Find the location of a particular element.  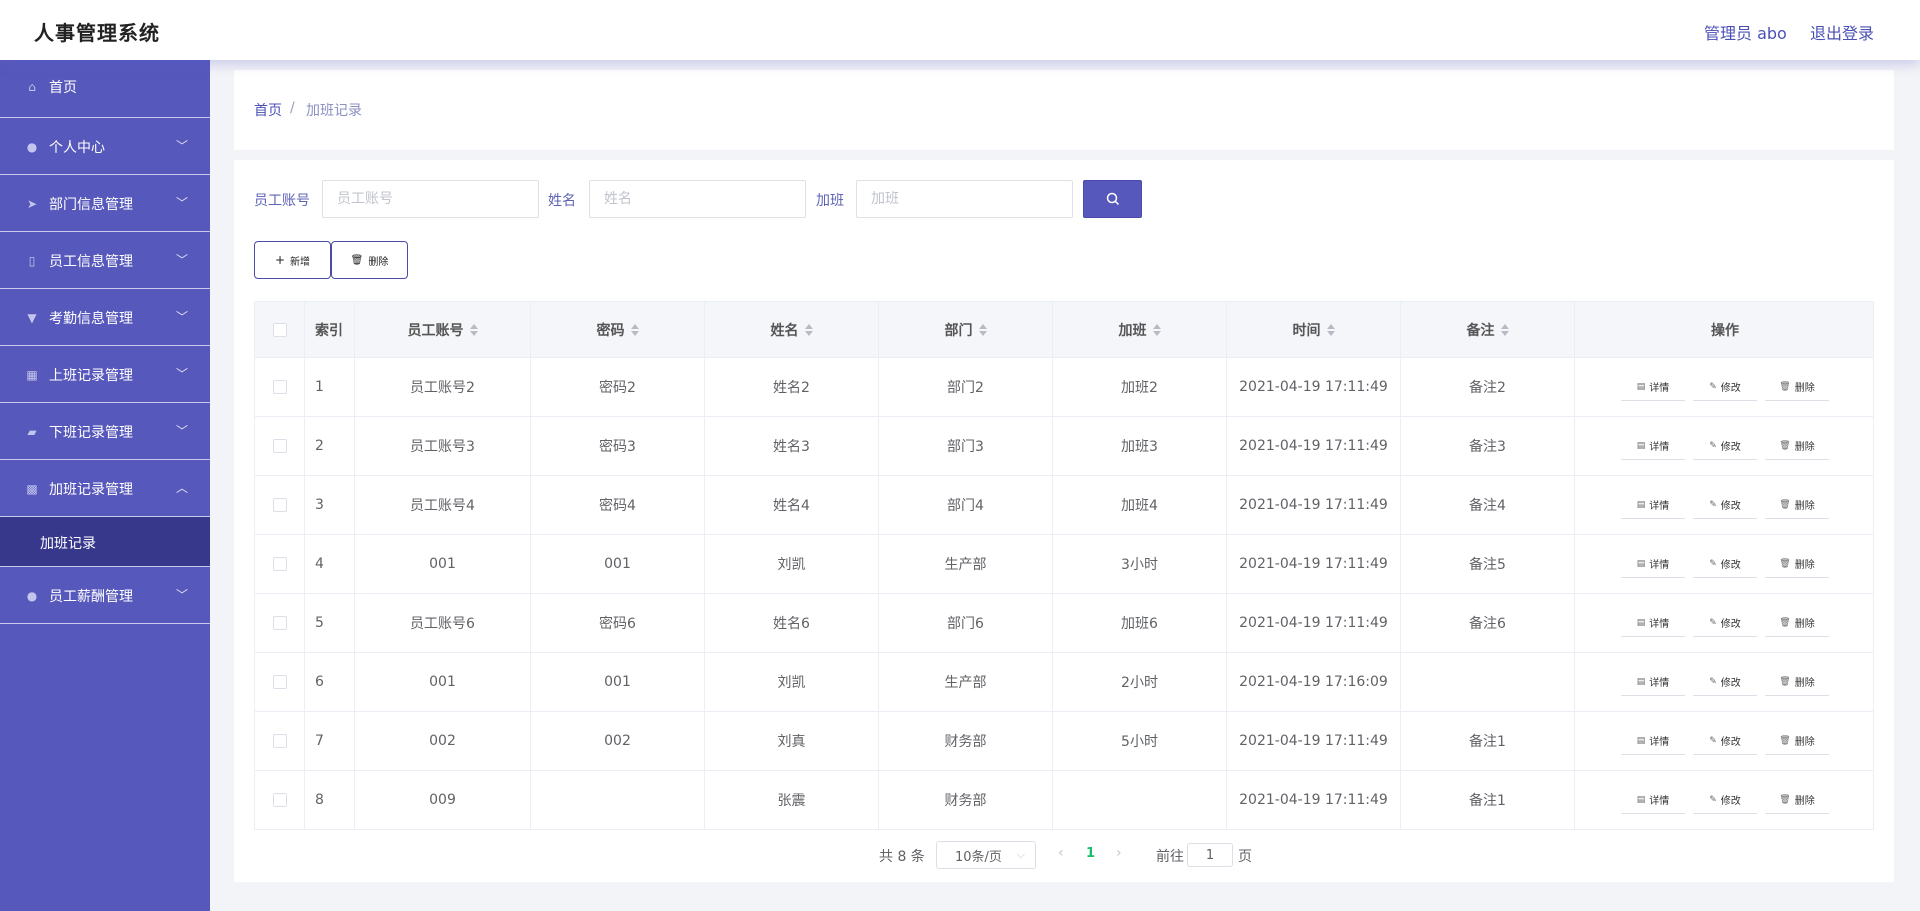

pencil-icon: ✎ is located at coordinates (1713, 681).